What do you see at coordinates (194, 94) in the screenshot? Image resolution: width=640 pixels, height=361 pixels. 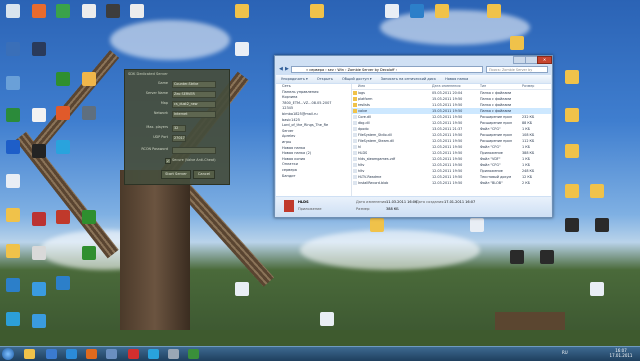 I see `server-name-input: Zeo SERVER` at bounding box center [194, 94].